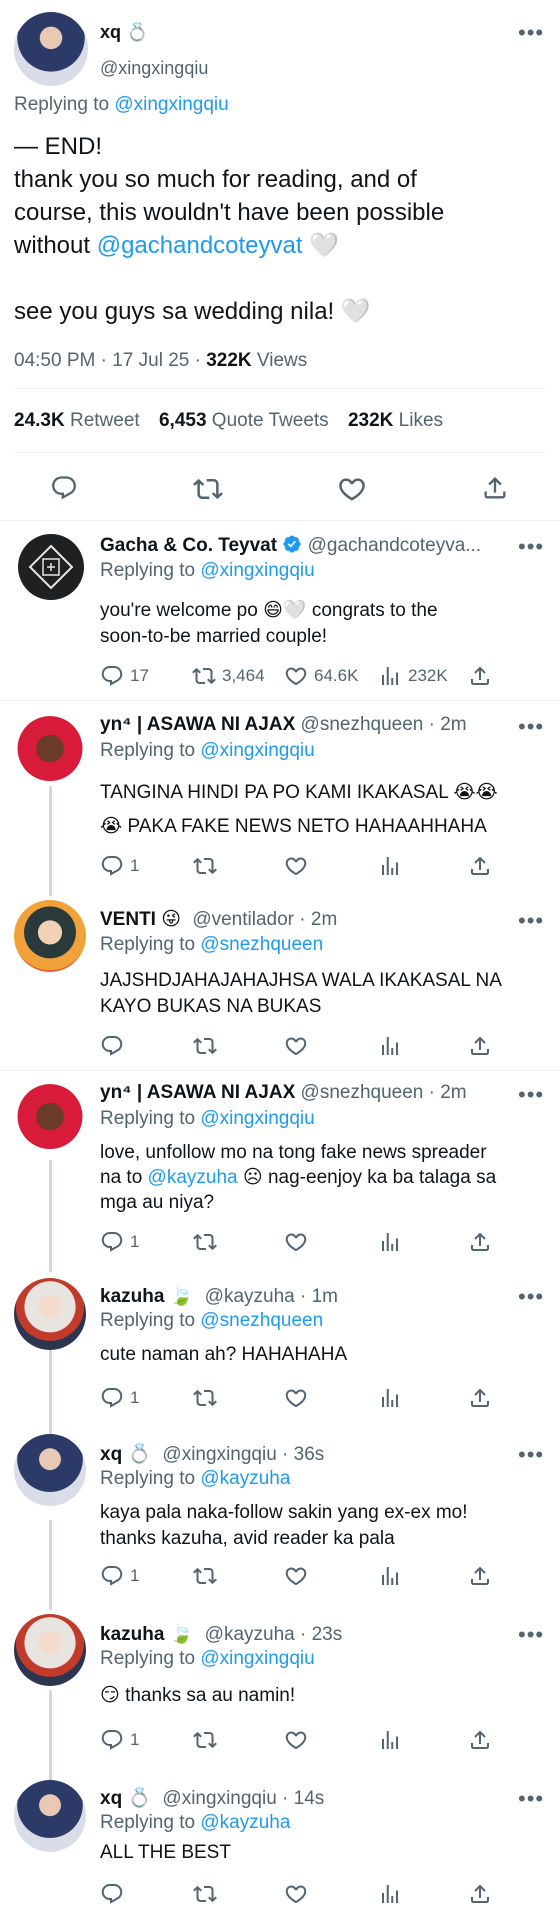  I want to click on heart-icon, so click(296, 866).